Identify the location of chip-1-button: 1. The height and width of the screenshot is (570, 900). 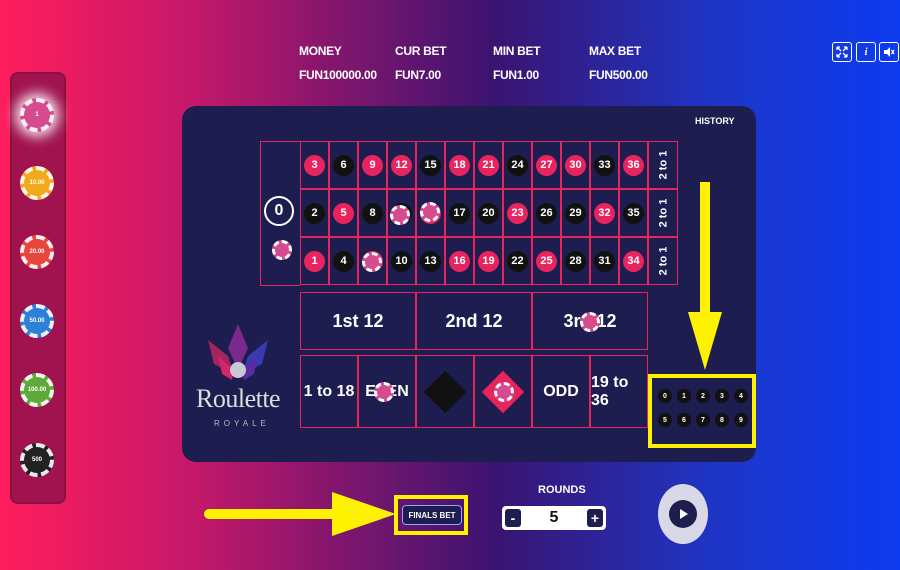
(37, 115).